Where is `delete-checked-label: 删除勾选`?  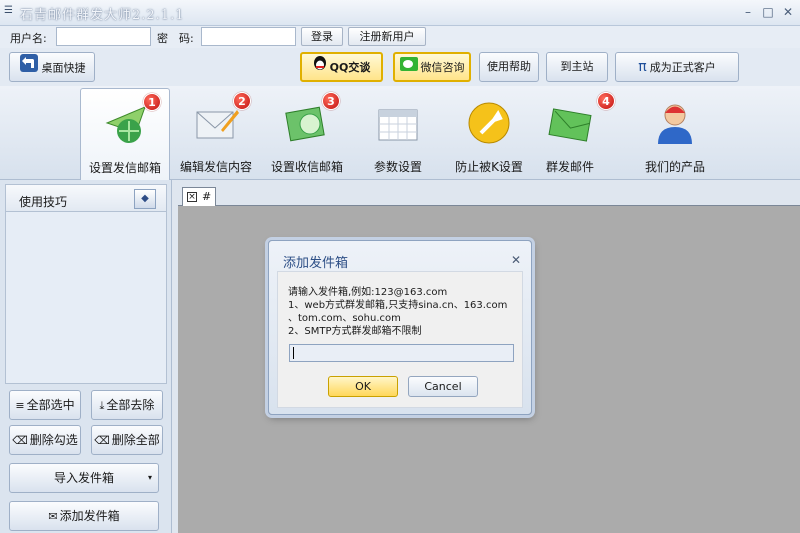
delete-checked-label: 删除勾选 is located at coordinates (53, 440).